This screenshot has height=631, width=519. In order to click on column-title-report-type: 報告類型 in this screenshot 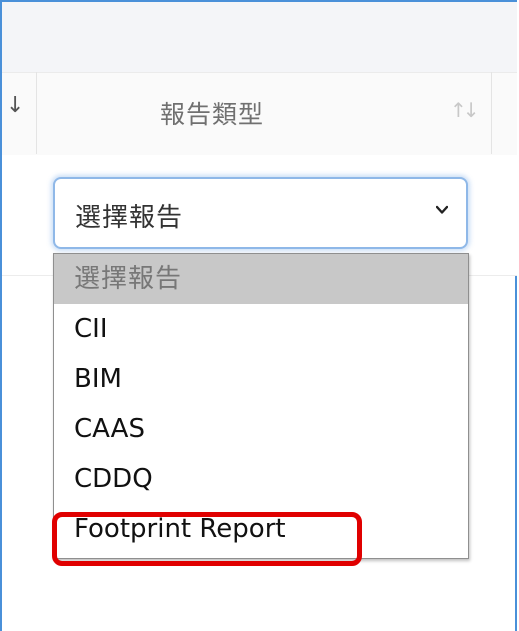, I will do `click(212, 113)`.